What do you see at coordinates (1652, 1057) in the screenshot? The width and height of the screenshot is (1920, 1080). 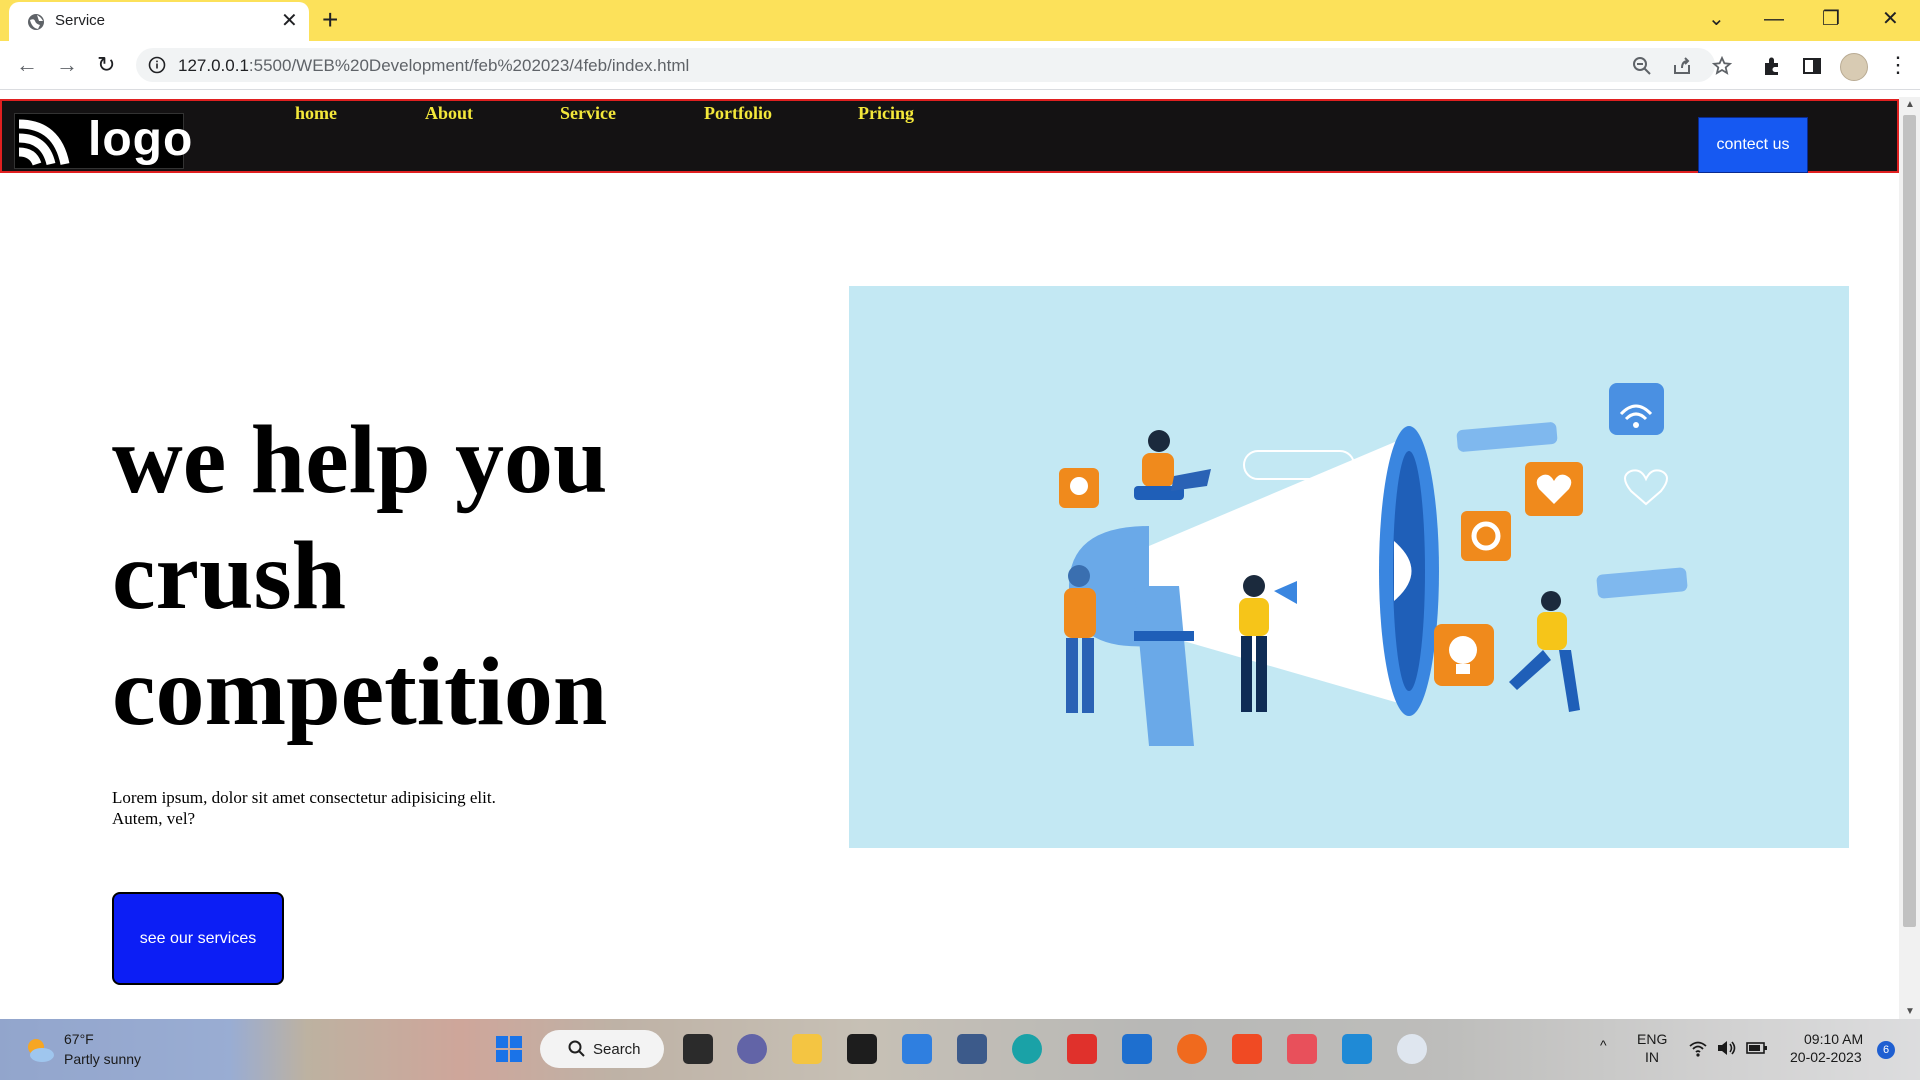 I see `language-region: IN` at bounding box center [1652, 1057].